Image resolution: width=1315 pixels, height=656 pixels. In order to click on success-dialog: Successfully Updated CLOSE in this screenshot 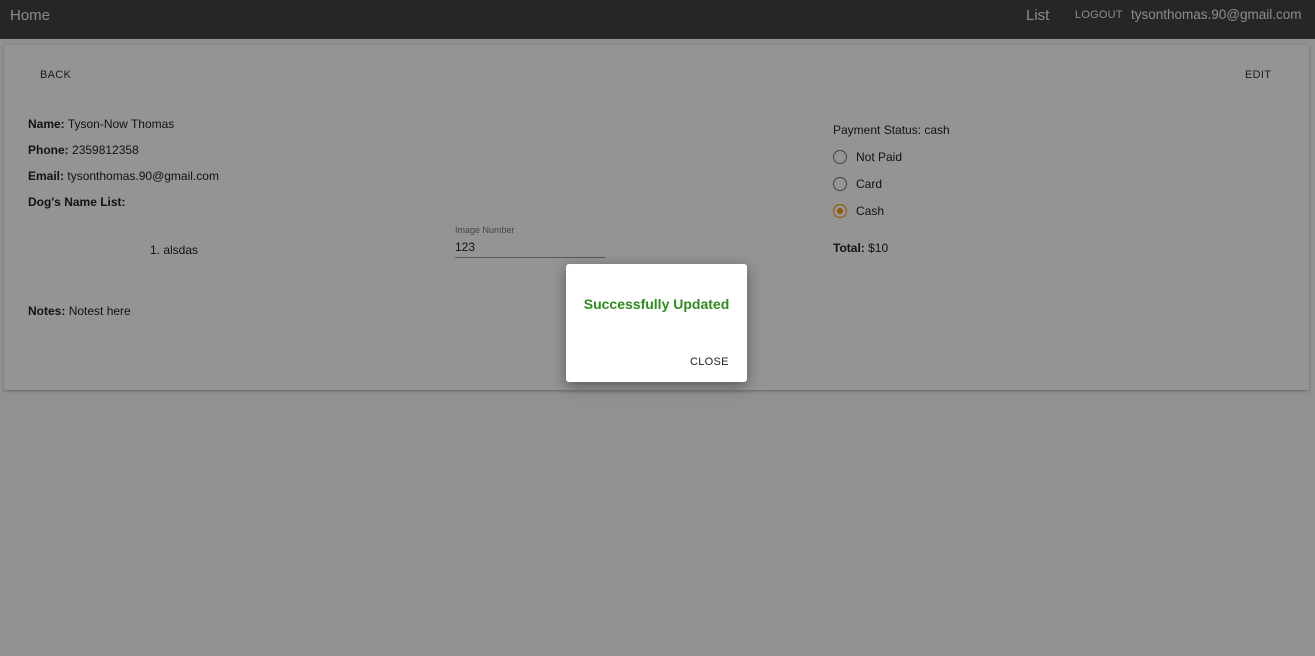, I will do `click(656, 323)`.